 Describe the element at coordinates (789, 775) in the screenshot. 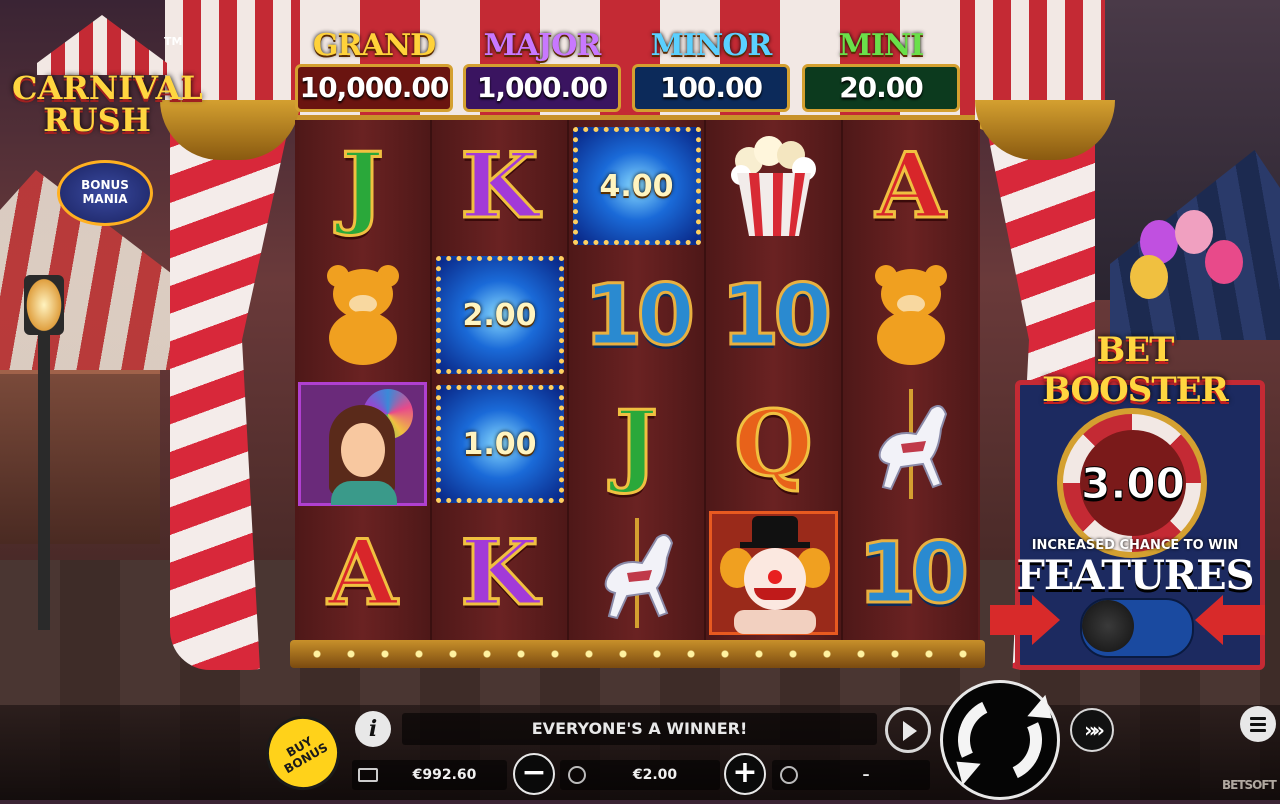

I see `award-icon` at that location.